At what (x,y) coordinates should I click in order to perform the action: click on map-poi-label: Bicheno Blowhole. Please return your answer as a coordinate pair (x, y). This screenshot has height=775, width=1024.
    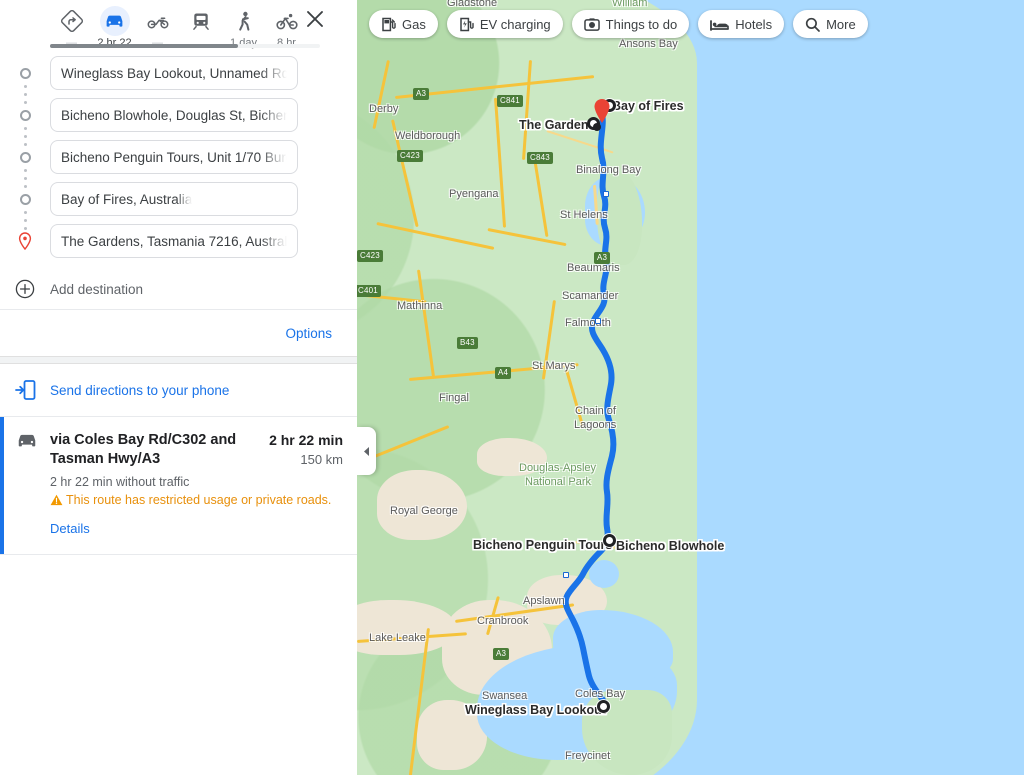
    Looking at the image, I should click on (670, 546).